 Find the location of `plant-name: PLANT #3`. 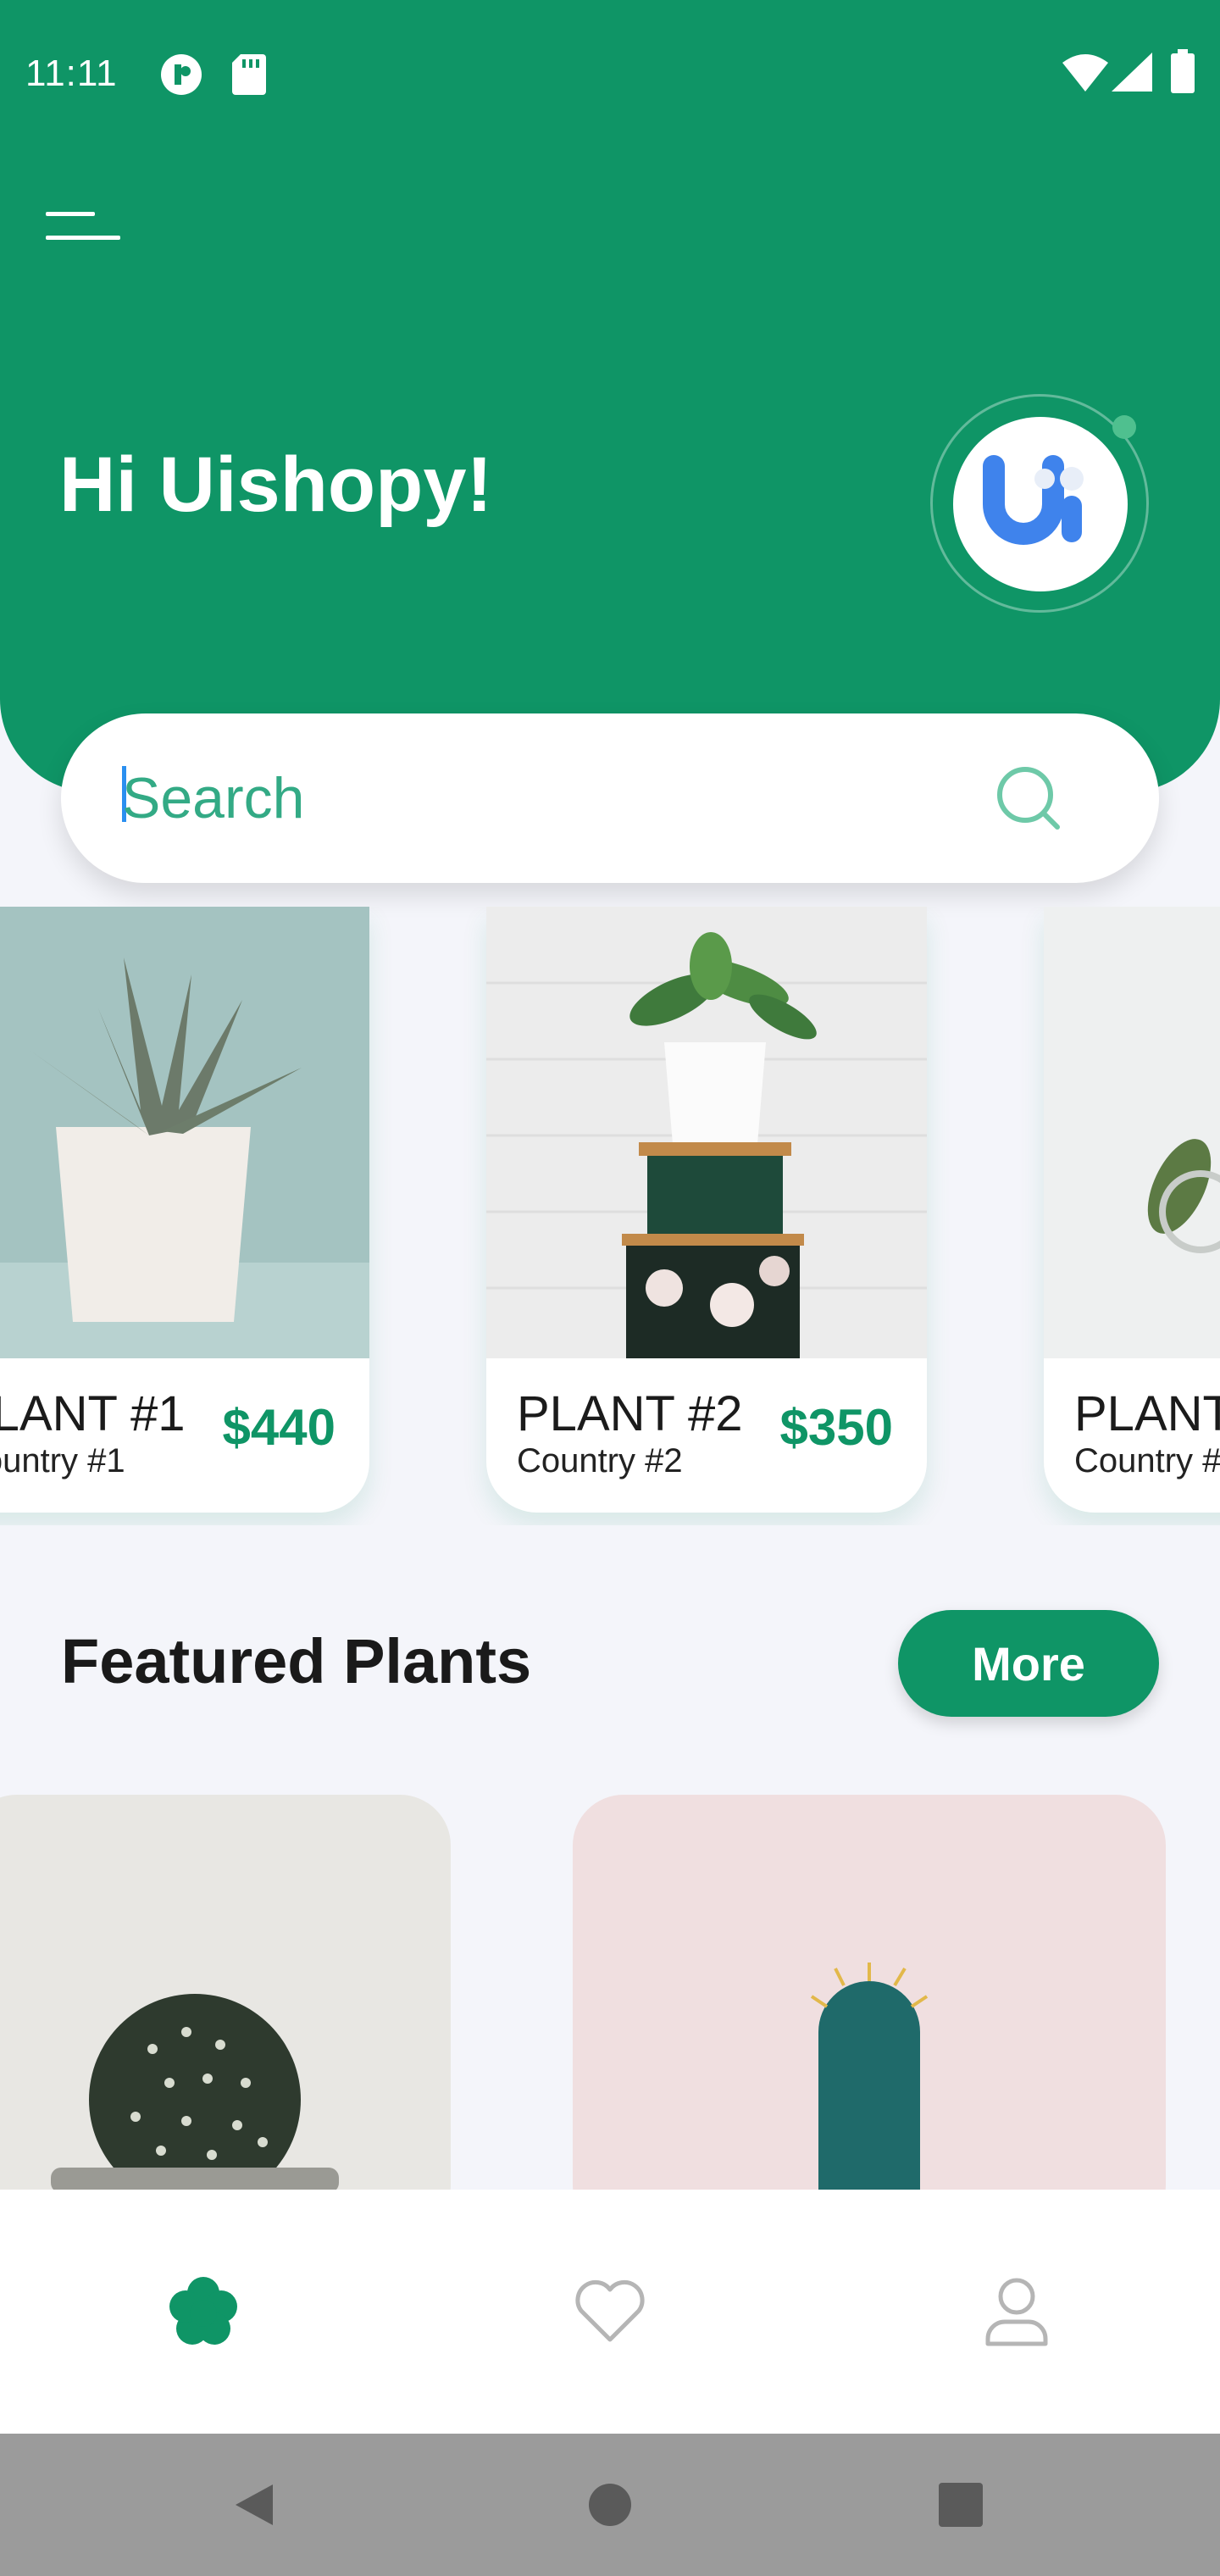

plant-name: PLANT #3 is located at coordinates (1147, 1413).